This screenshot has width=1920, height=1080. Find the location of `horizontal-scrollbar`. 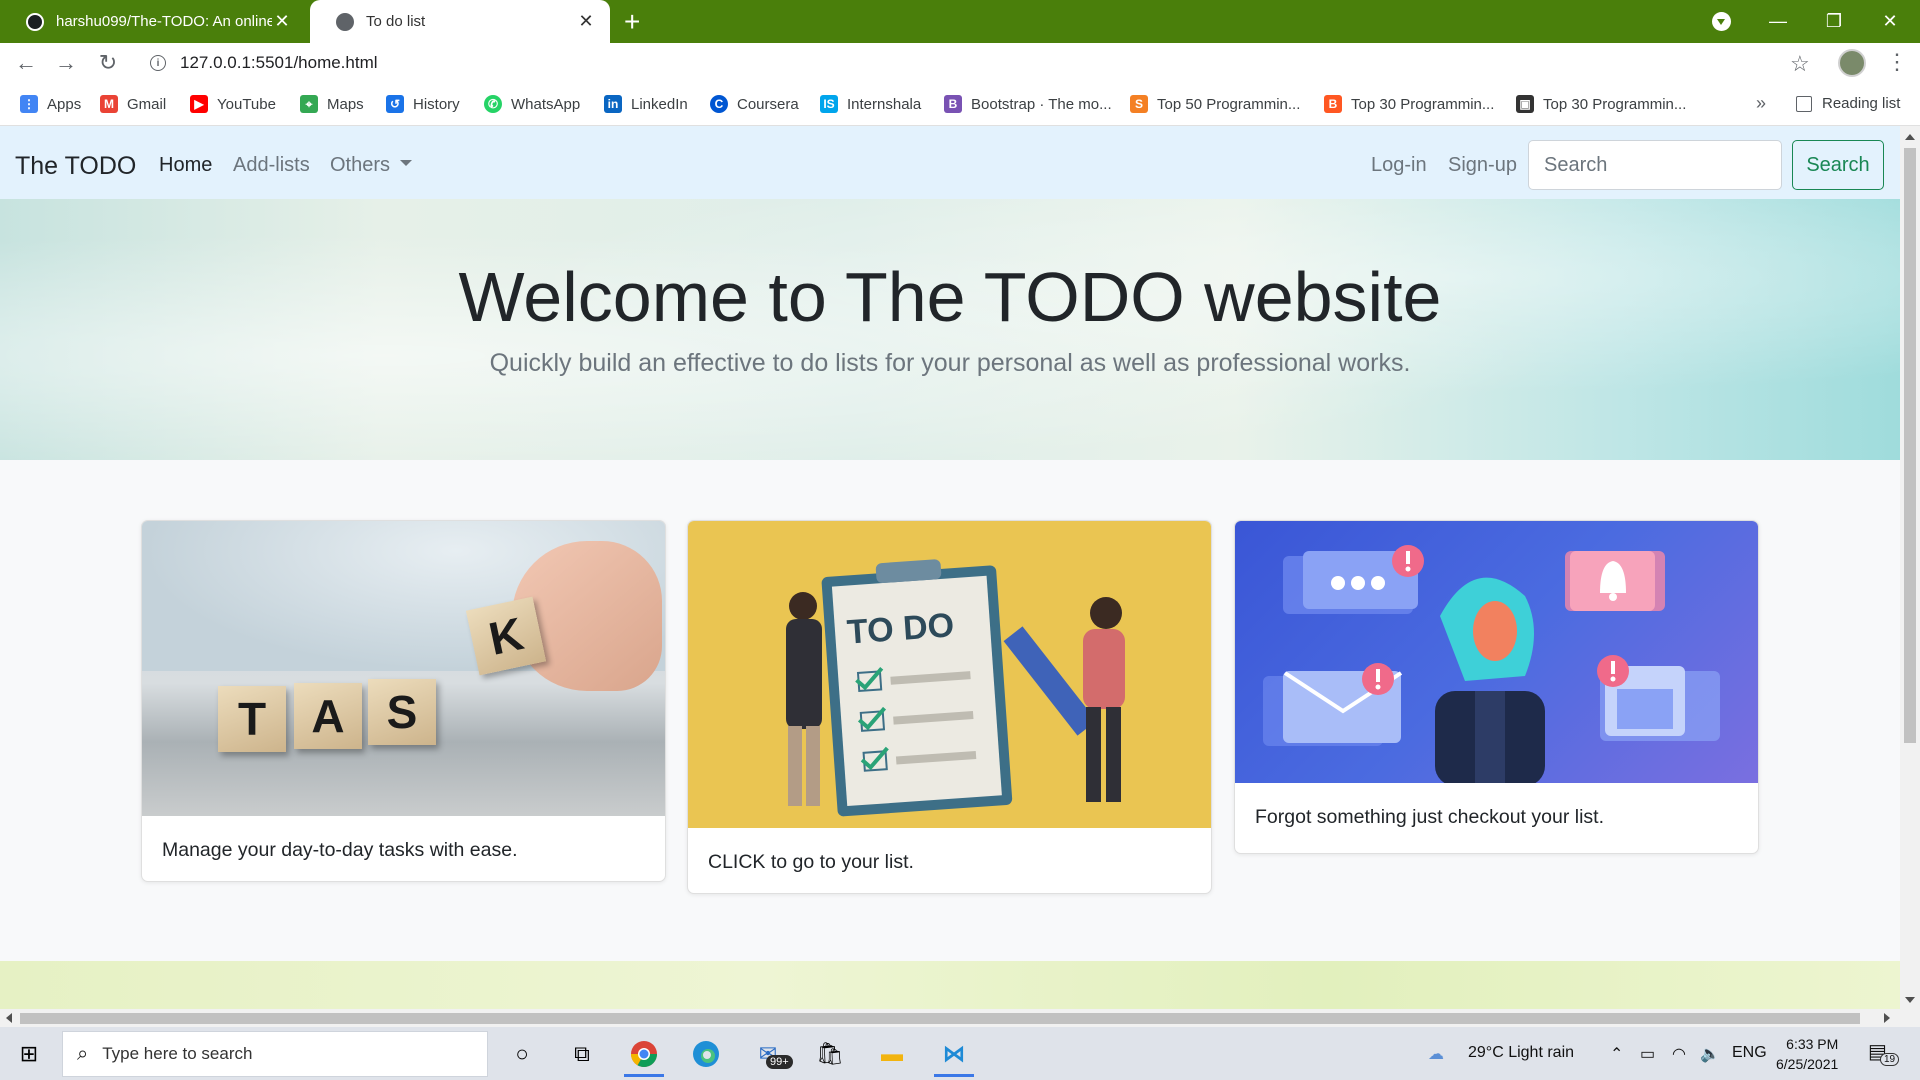

horizontal-scrollbar is located at coordinates (960, 1018).